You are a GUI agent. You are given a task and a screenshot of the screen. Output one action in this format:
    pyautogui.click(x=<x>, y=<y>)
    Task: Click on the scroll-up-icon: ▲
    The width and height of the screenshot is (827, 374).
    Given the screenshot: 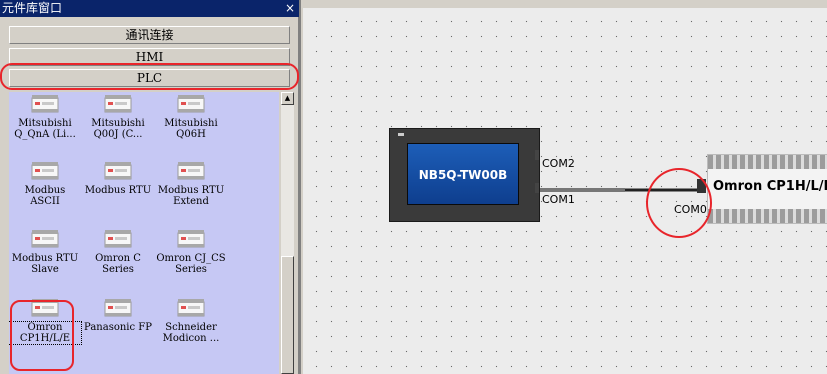 What is the action you would take?
    pyautogui.click(x=287, y=98)
    